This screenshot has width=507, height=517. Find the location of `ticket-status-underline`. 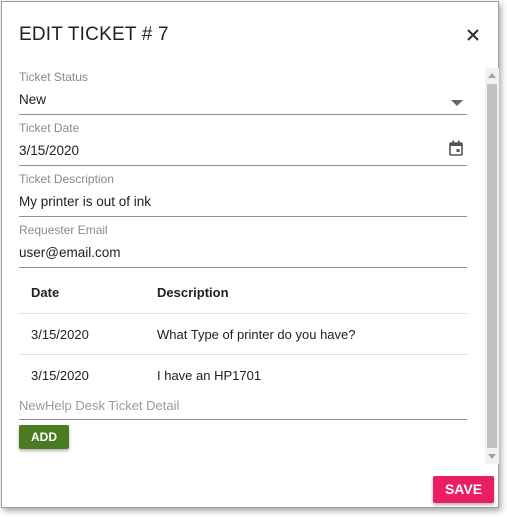

ticket-status-underline is located at coordinates (243, 114).